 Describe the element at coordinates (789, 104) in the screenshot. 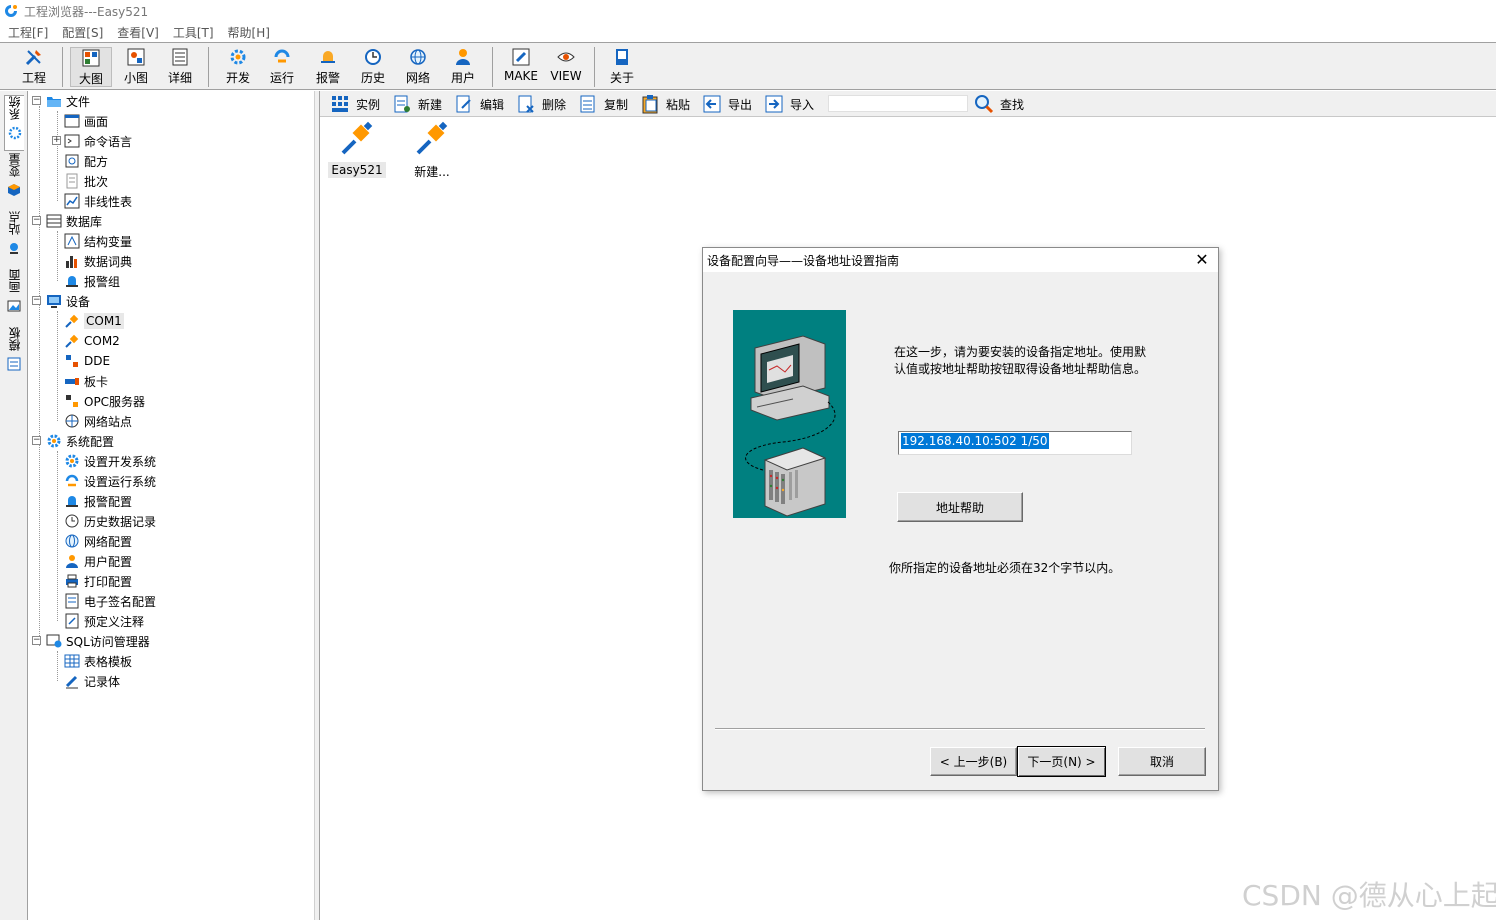

I see `import-button: 导入` at that location.